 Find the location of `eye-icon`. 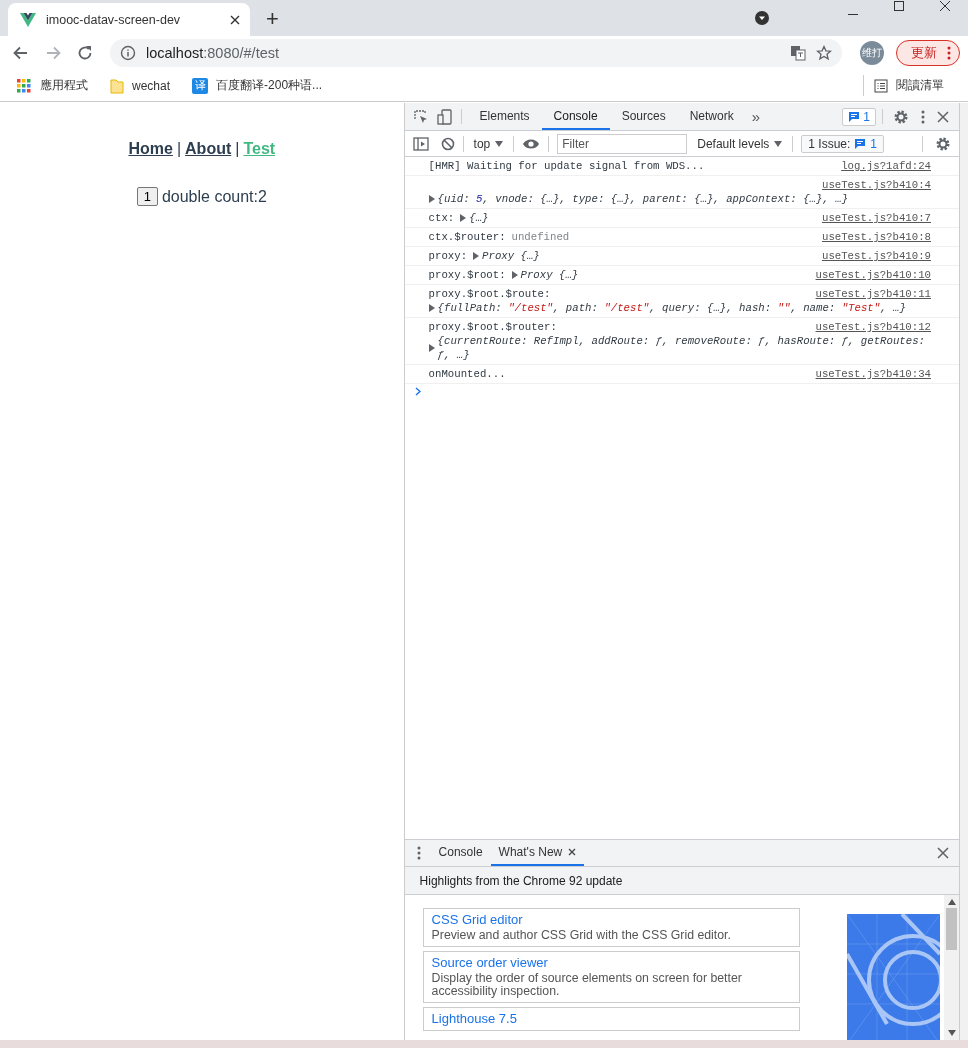

eye-icon is located at coordinates (531, 143).